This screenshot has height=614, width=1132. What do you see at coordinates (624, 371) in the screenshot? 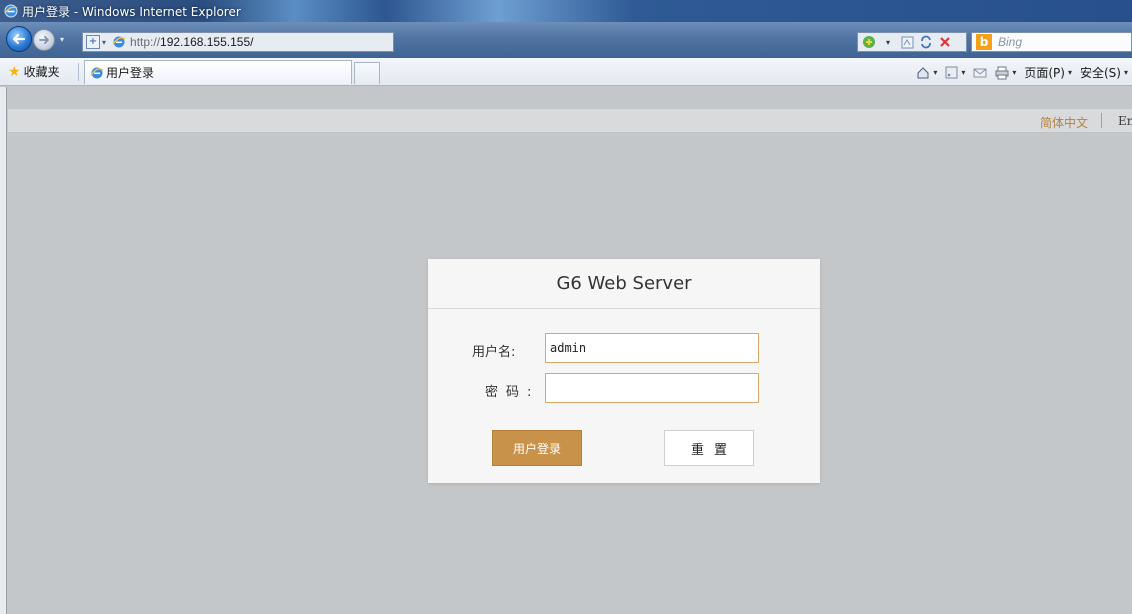
I see `login-card: G6 Web Server 用户名: 密码: 用户登录 重置` at bounding box center [624, 371].